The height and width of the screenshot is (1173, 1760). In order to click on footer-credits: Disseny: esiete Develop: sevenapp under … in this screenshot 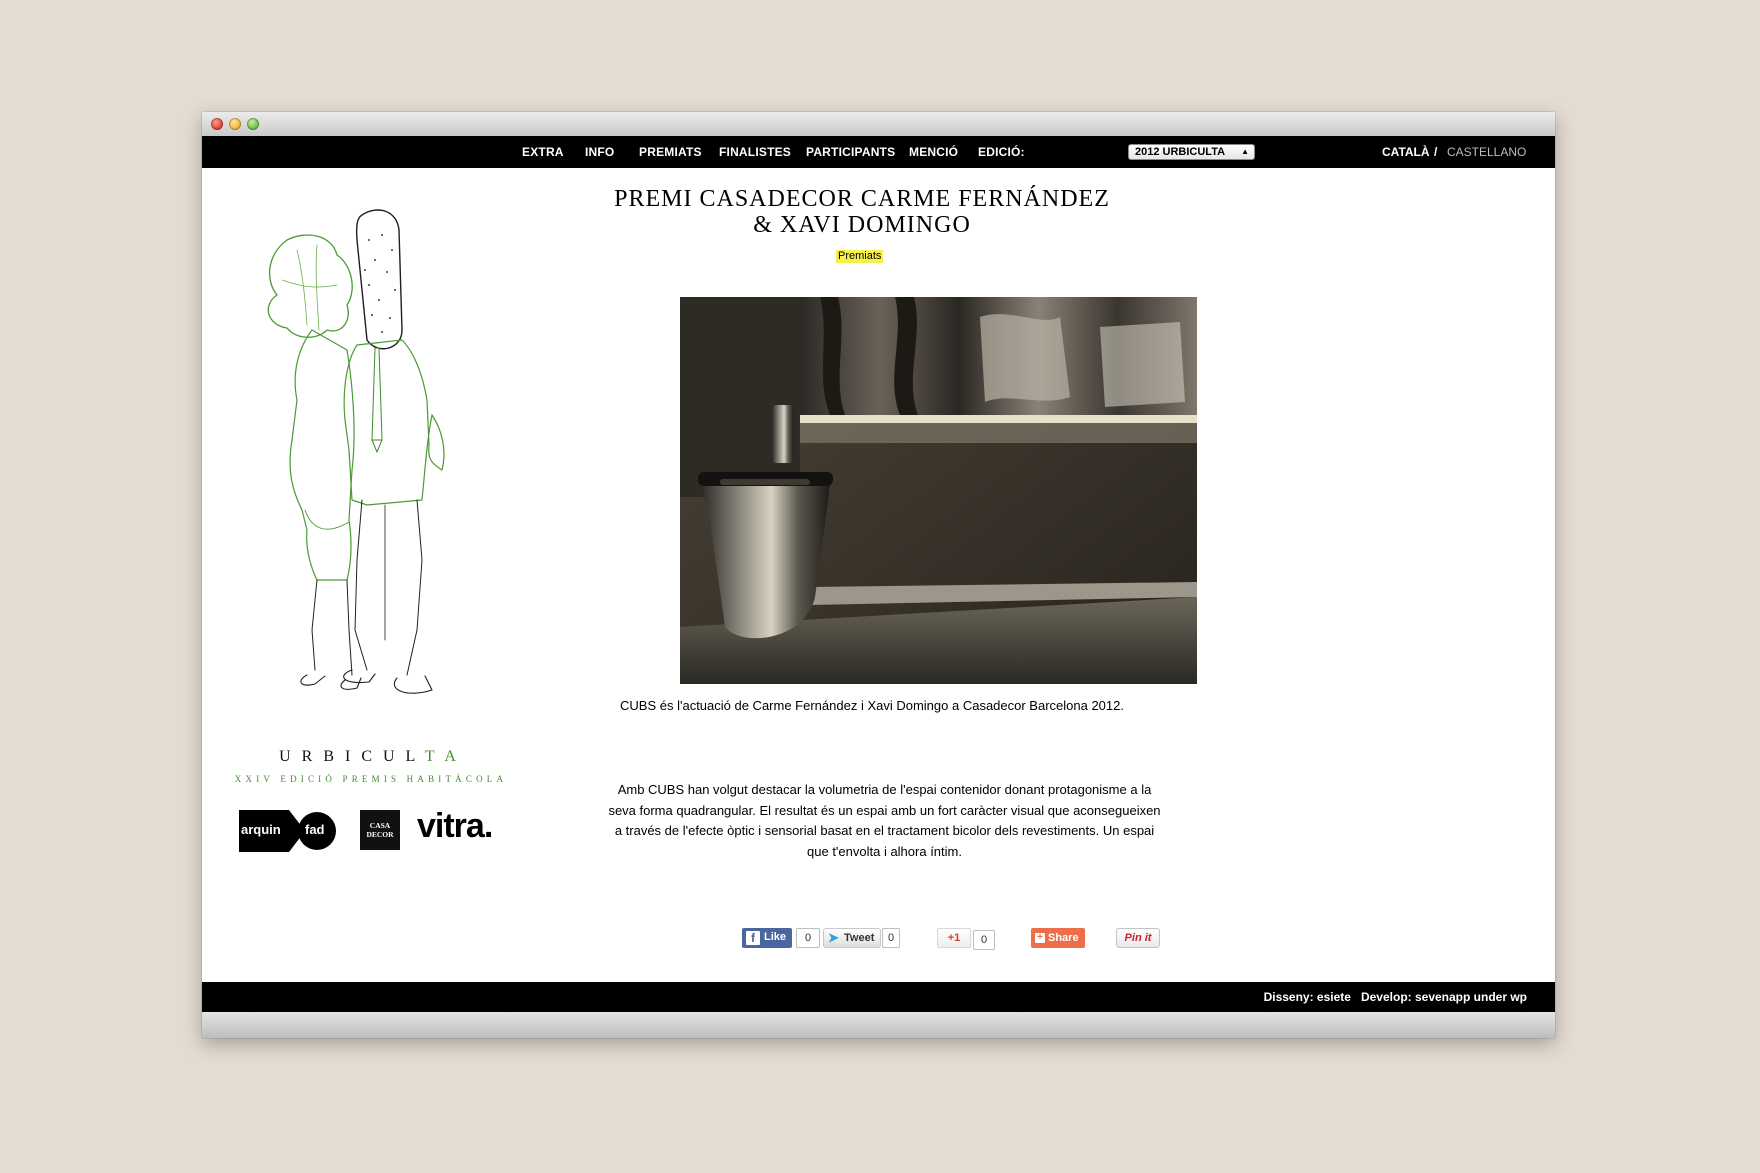, I will do `click(1395, 997)`.